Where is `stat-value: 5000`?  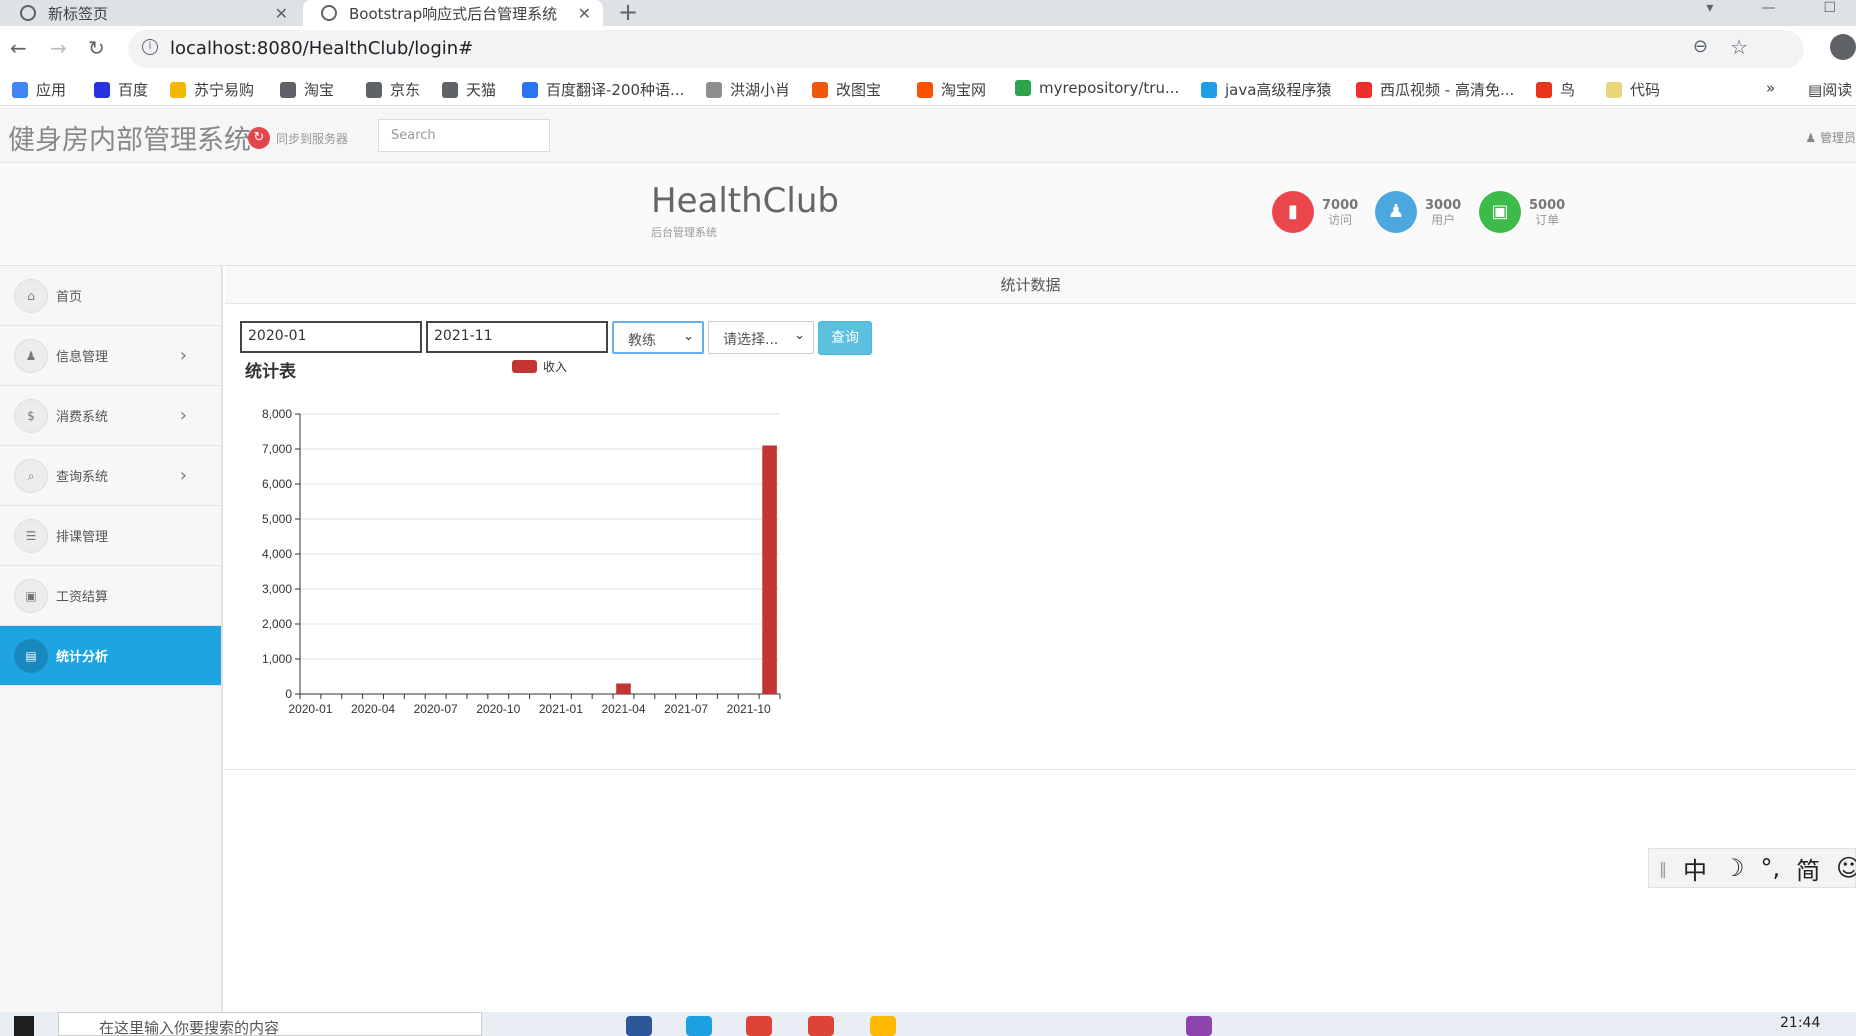
stat-value: 5000 is located at coordinates (1547, 205).